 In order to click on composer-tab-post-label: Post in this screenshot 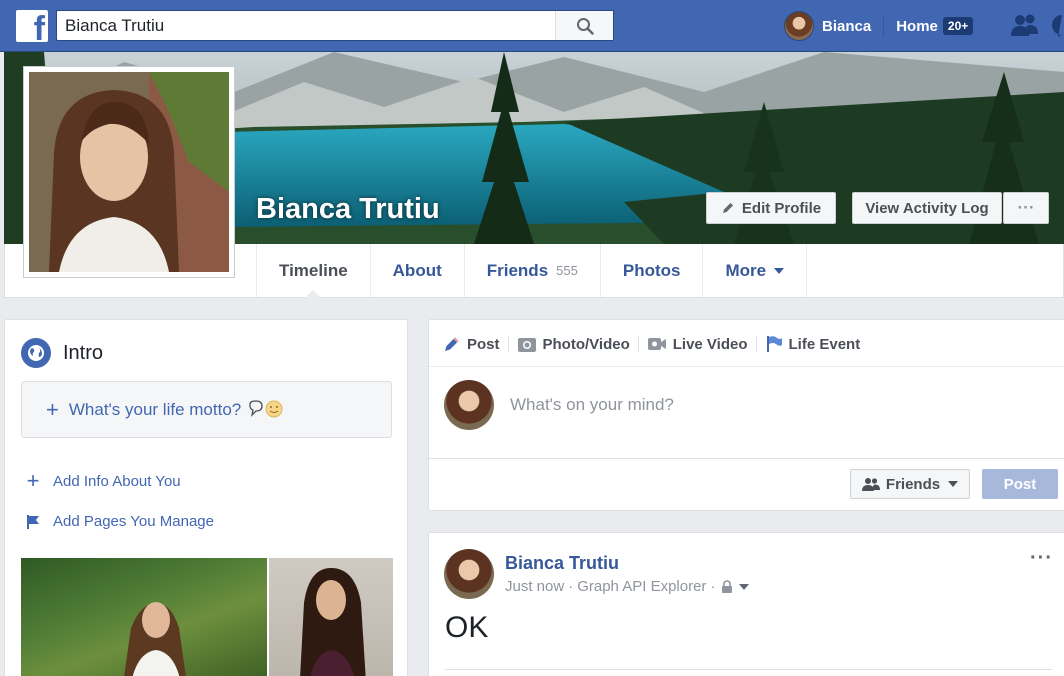, I will do `click(483, 344)`.